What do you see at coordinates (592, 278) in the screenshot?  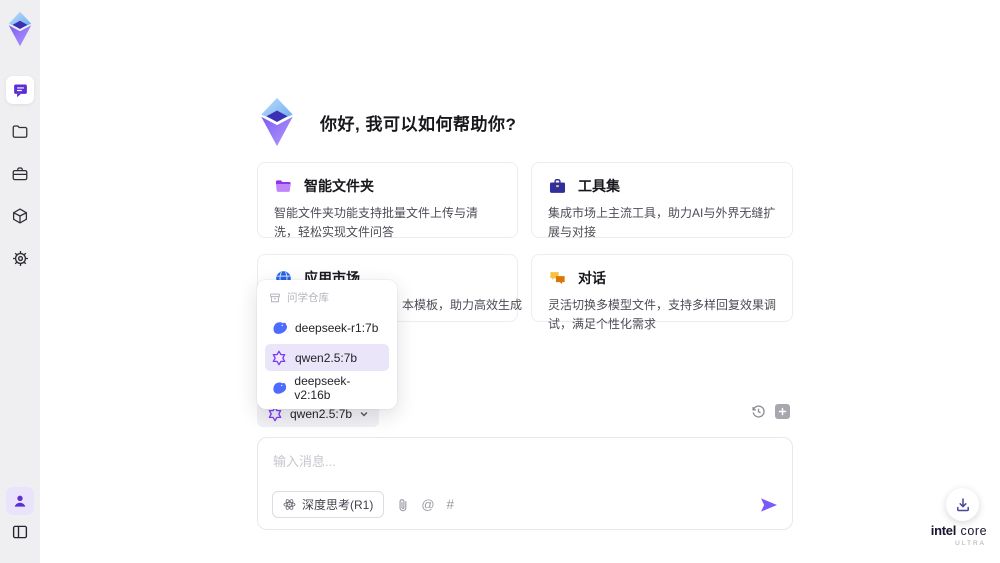 I see `card-title: 对话` at bounding box center [592, 278].